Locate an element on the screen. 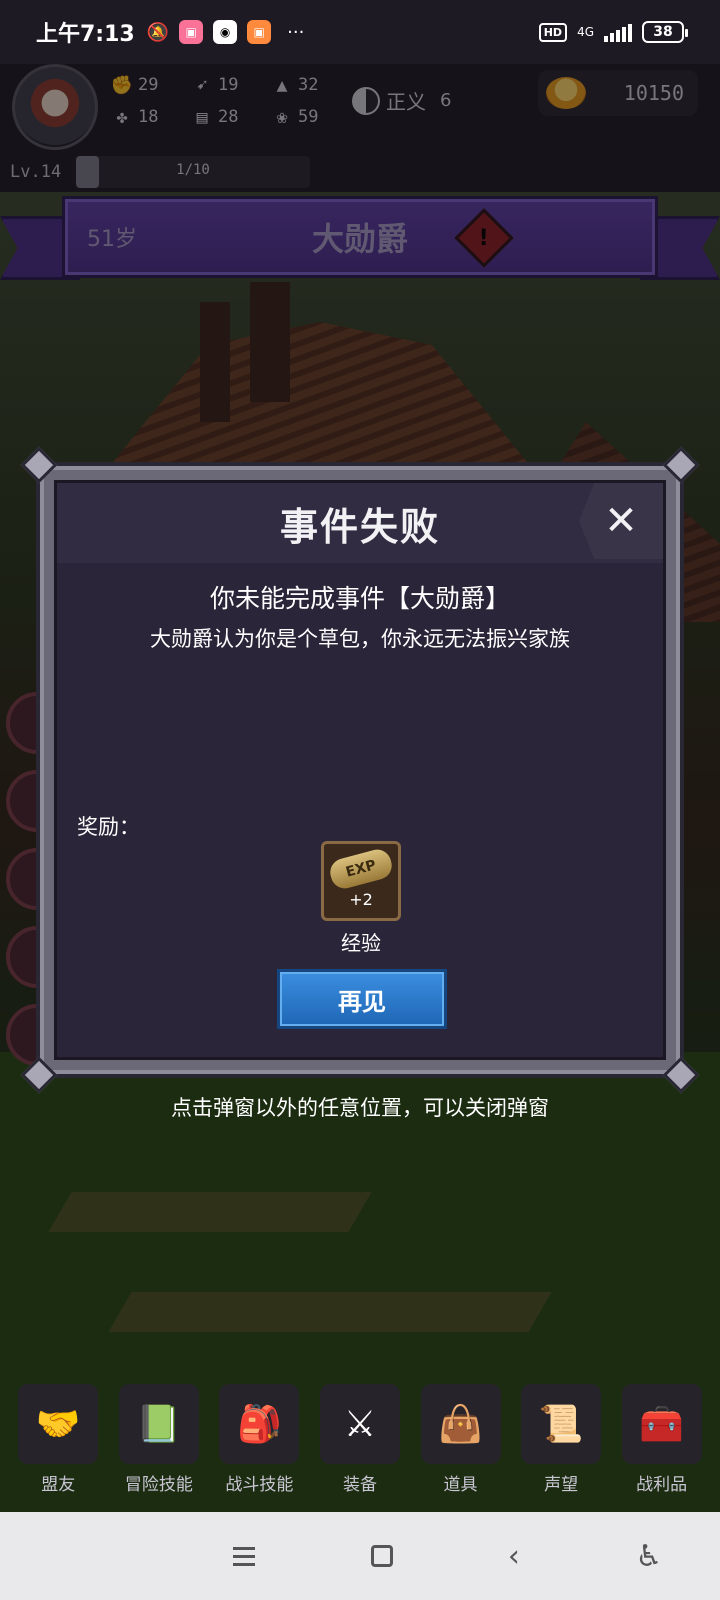 This screenshot has width=720, height=1600. reward-name: 经验 is located at coordinates (361, 943).